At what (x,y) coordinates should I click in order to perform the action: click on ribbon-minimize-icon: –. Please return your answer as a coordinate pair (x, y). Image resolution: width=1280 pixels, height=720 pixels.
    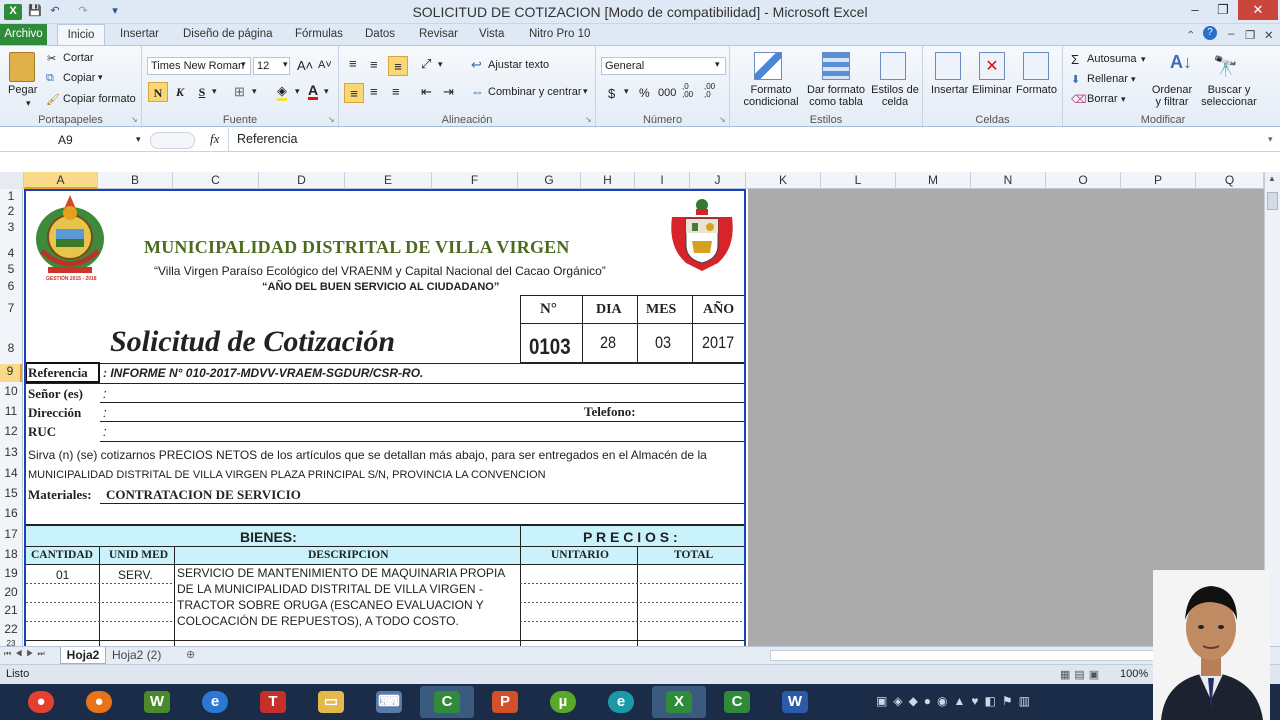
    Looking at the image, I should click on (1231, 34).